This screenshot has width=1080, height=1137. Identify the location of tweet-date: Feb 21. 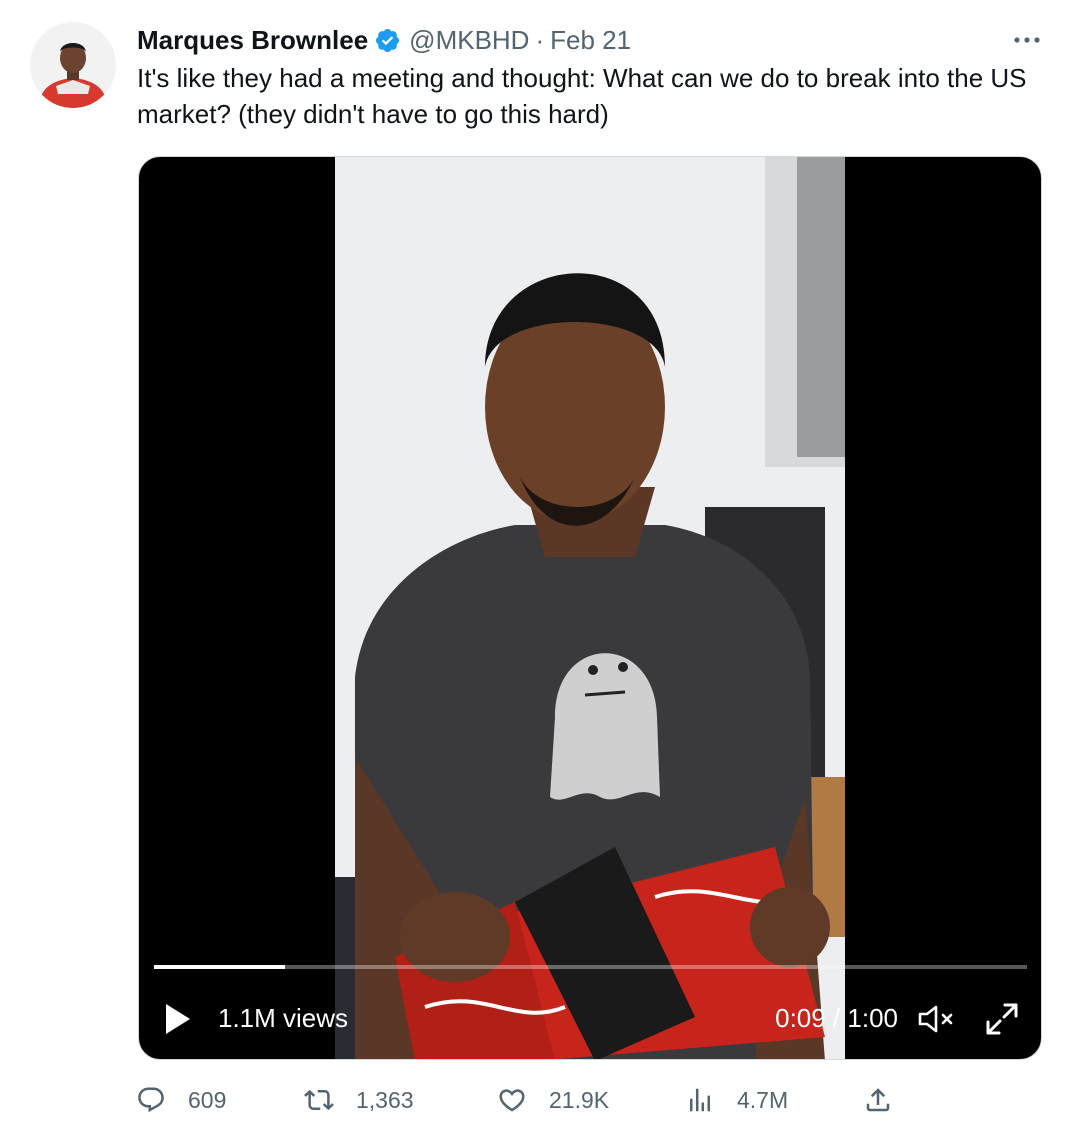
(590, 40).